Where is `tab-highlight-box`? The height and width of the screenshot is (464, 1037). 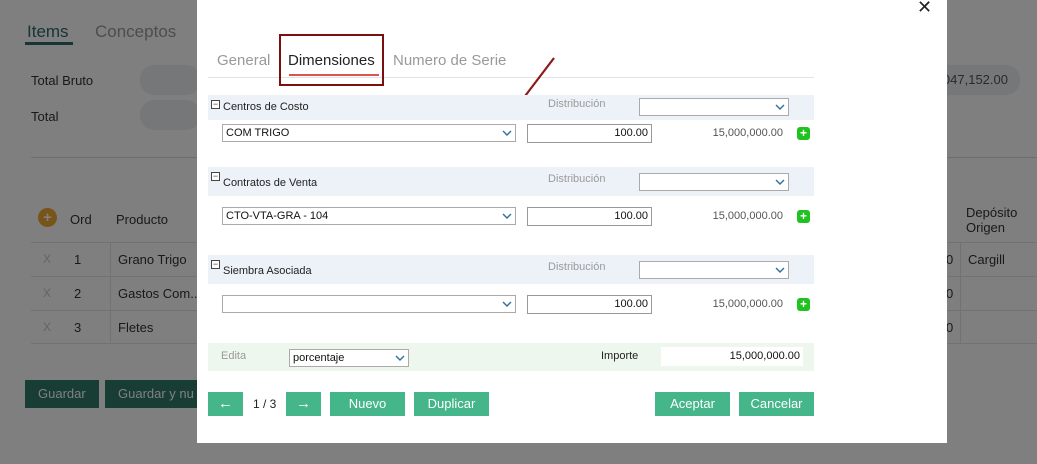 tab-highlight-box is located at coordinates (331, 60).